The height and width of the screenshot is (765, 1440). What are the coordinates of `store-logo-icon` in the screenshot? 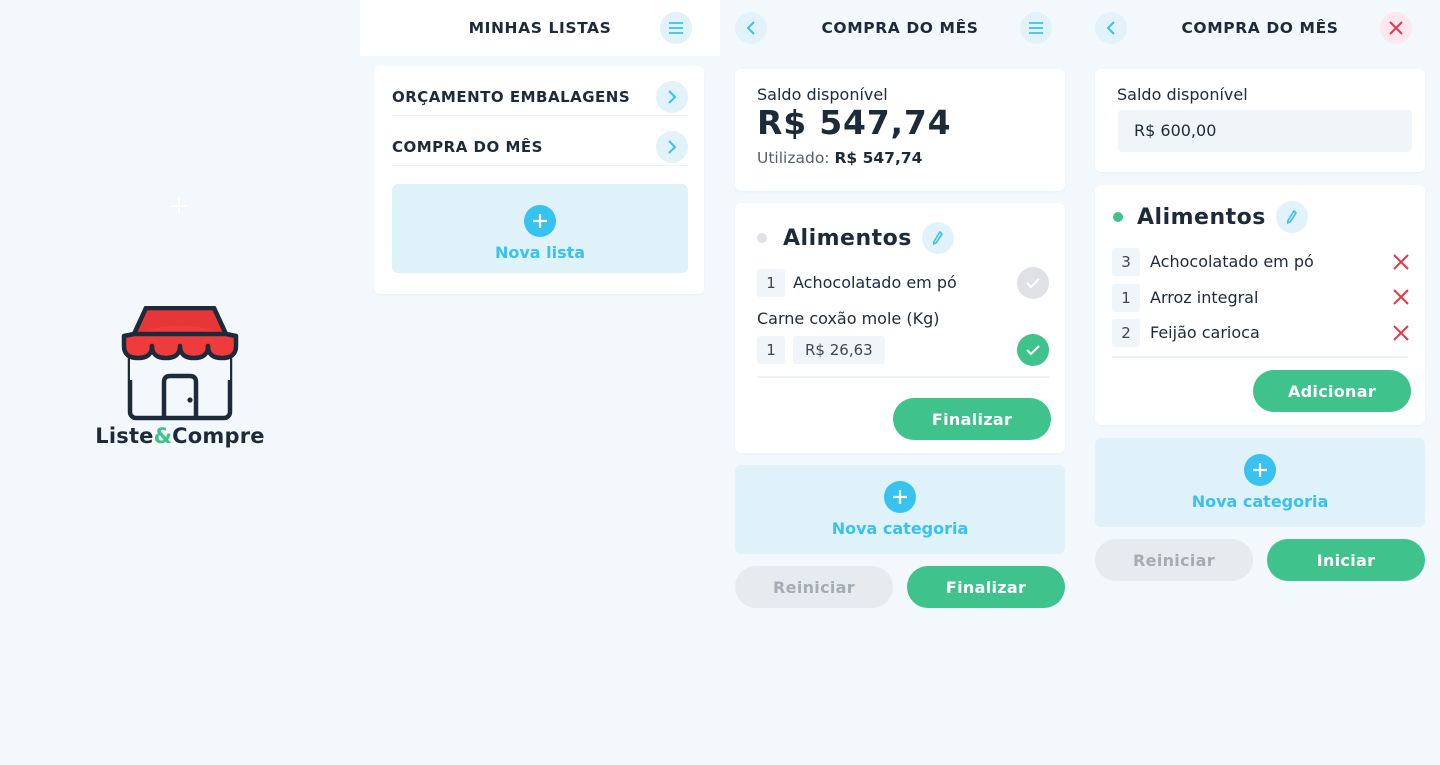 It's located at (180, 363).